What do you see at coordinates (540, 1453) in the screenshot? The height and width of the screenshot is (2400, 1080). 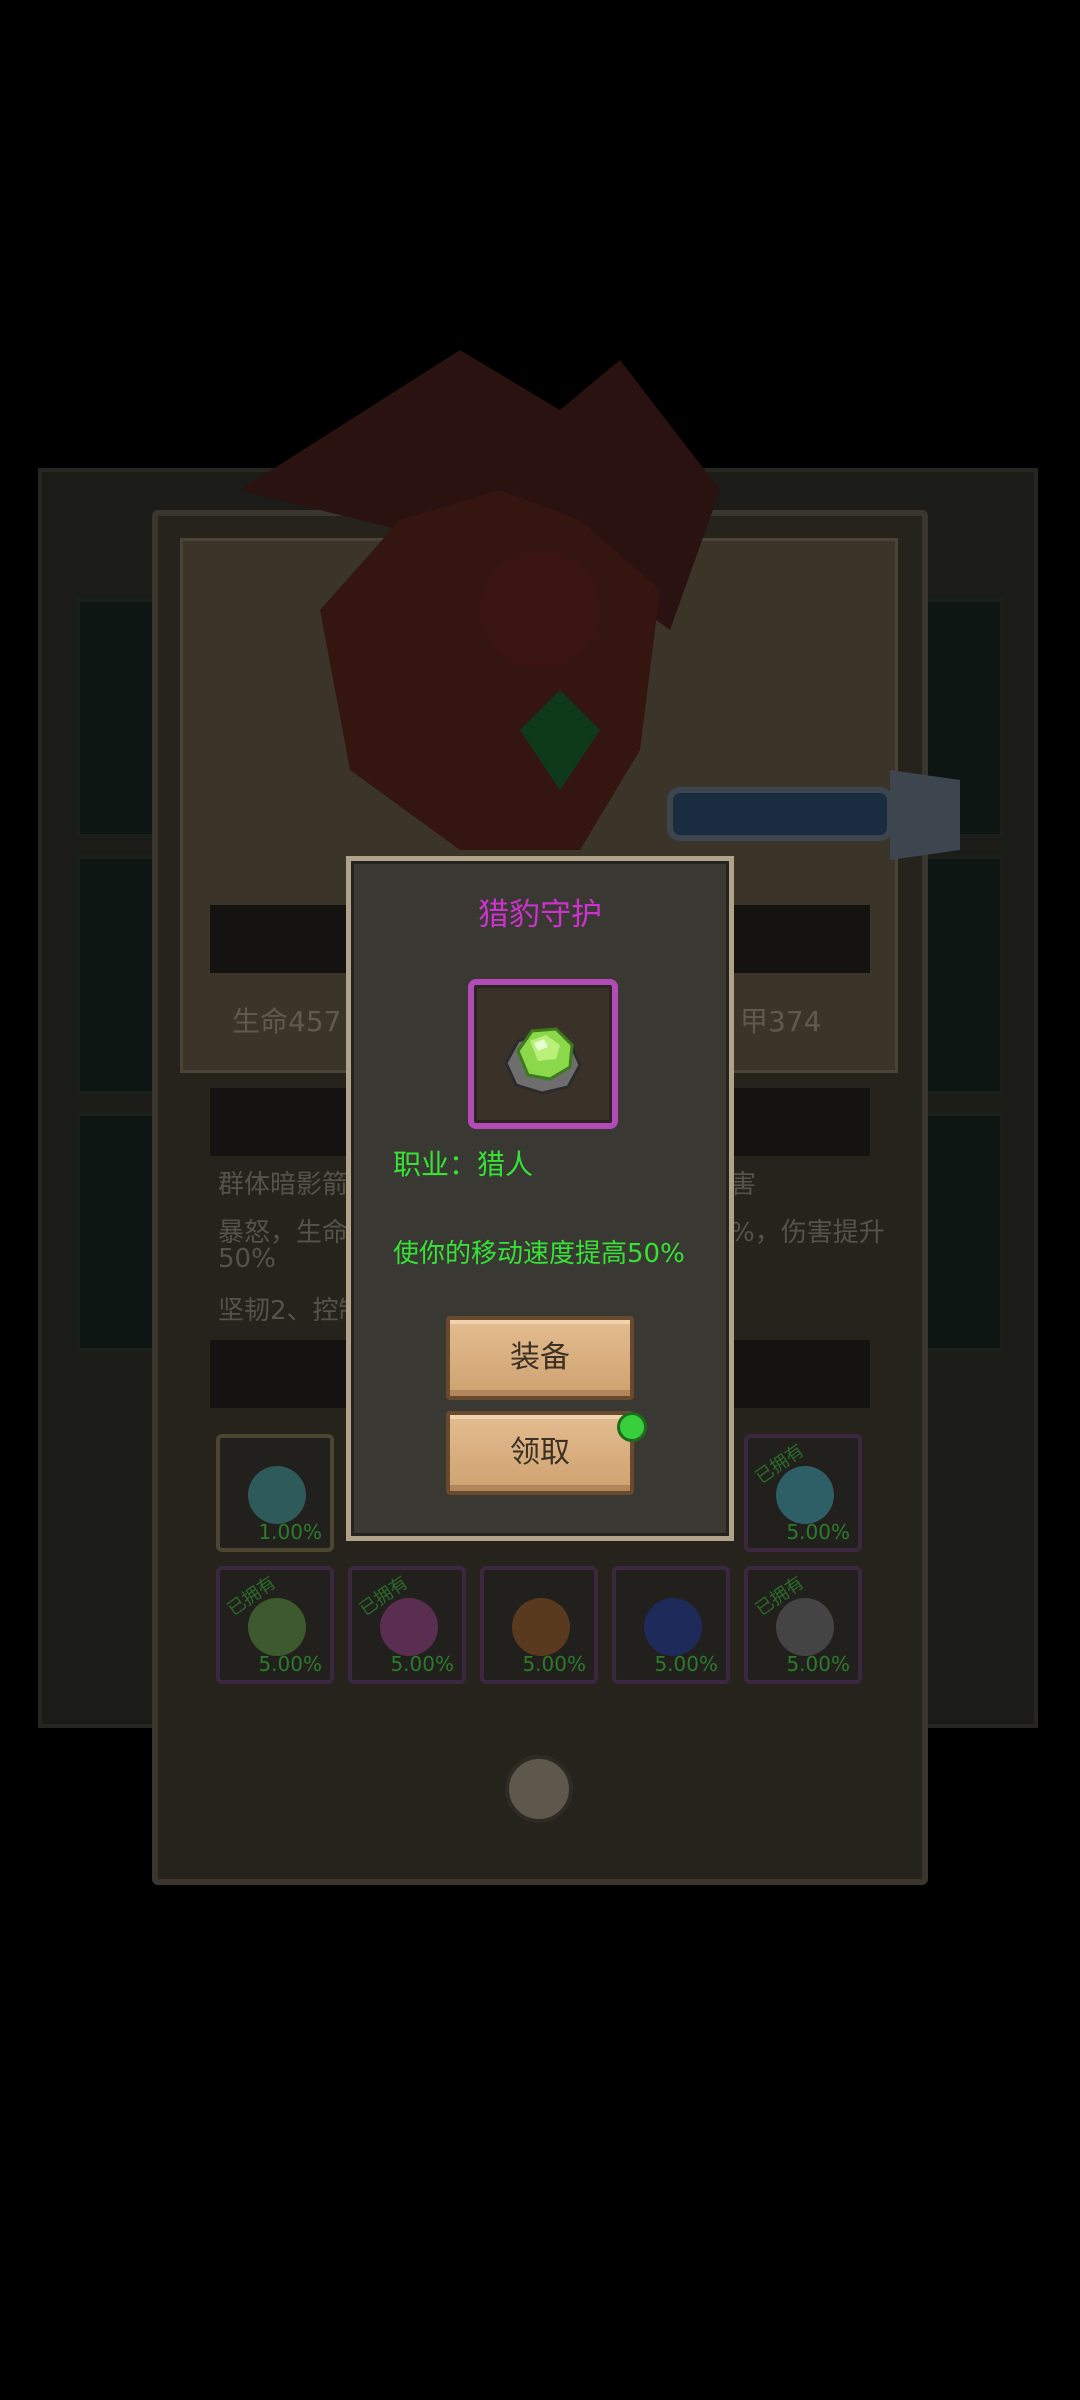 I see `claim-button: 领取` at bounding box center [540, 1453].